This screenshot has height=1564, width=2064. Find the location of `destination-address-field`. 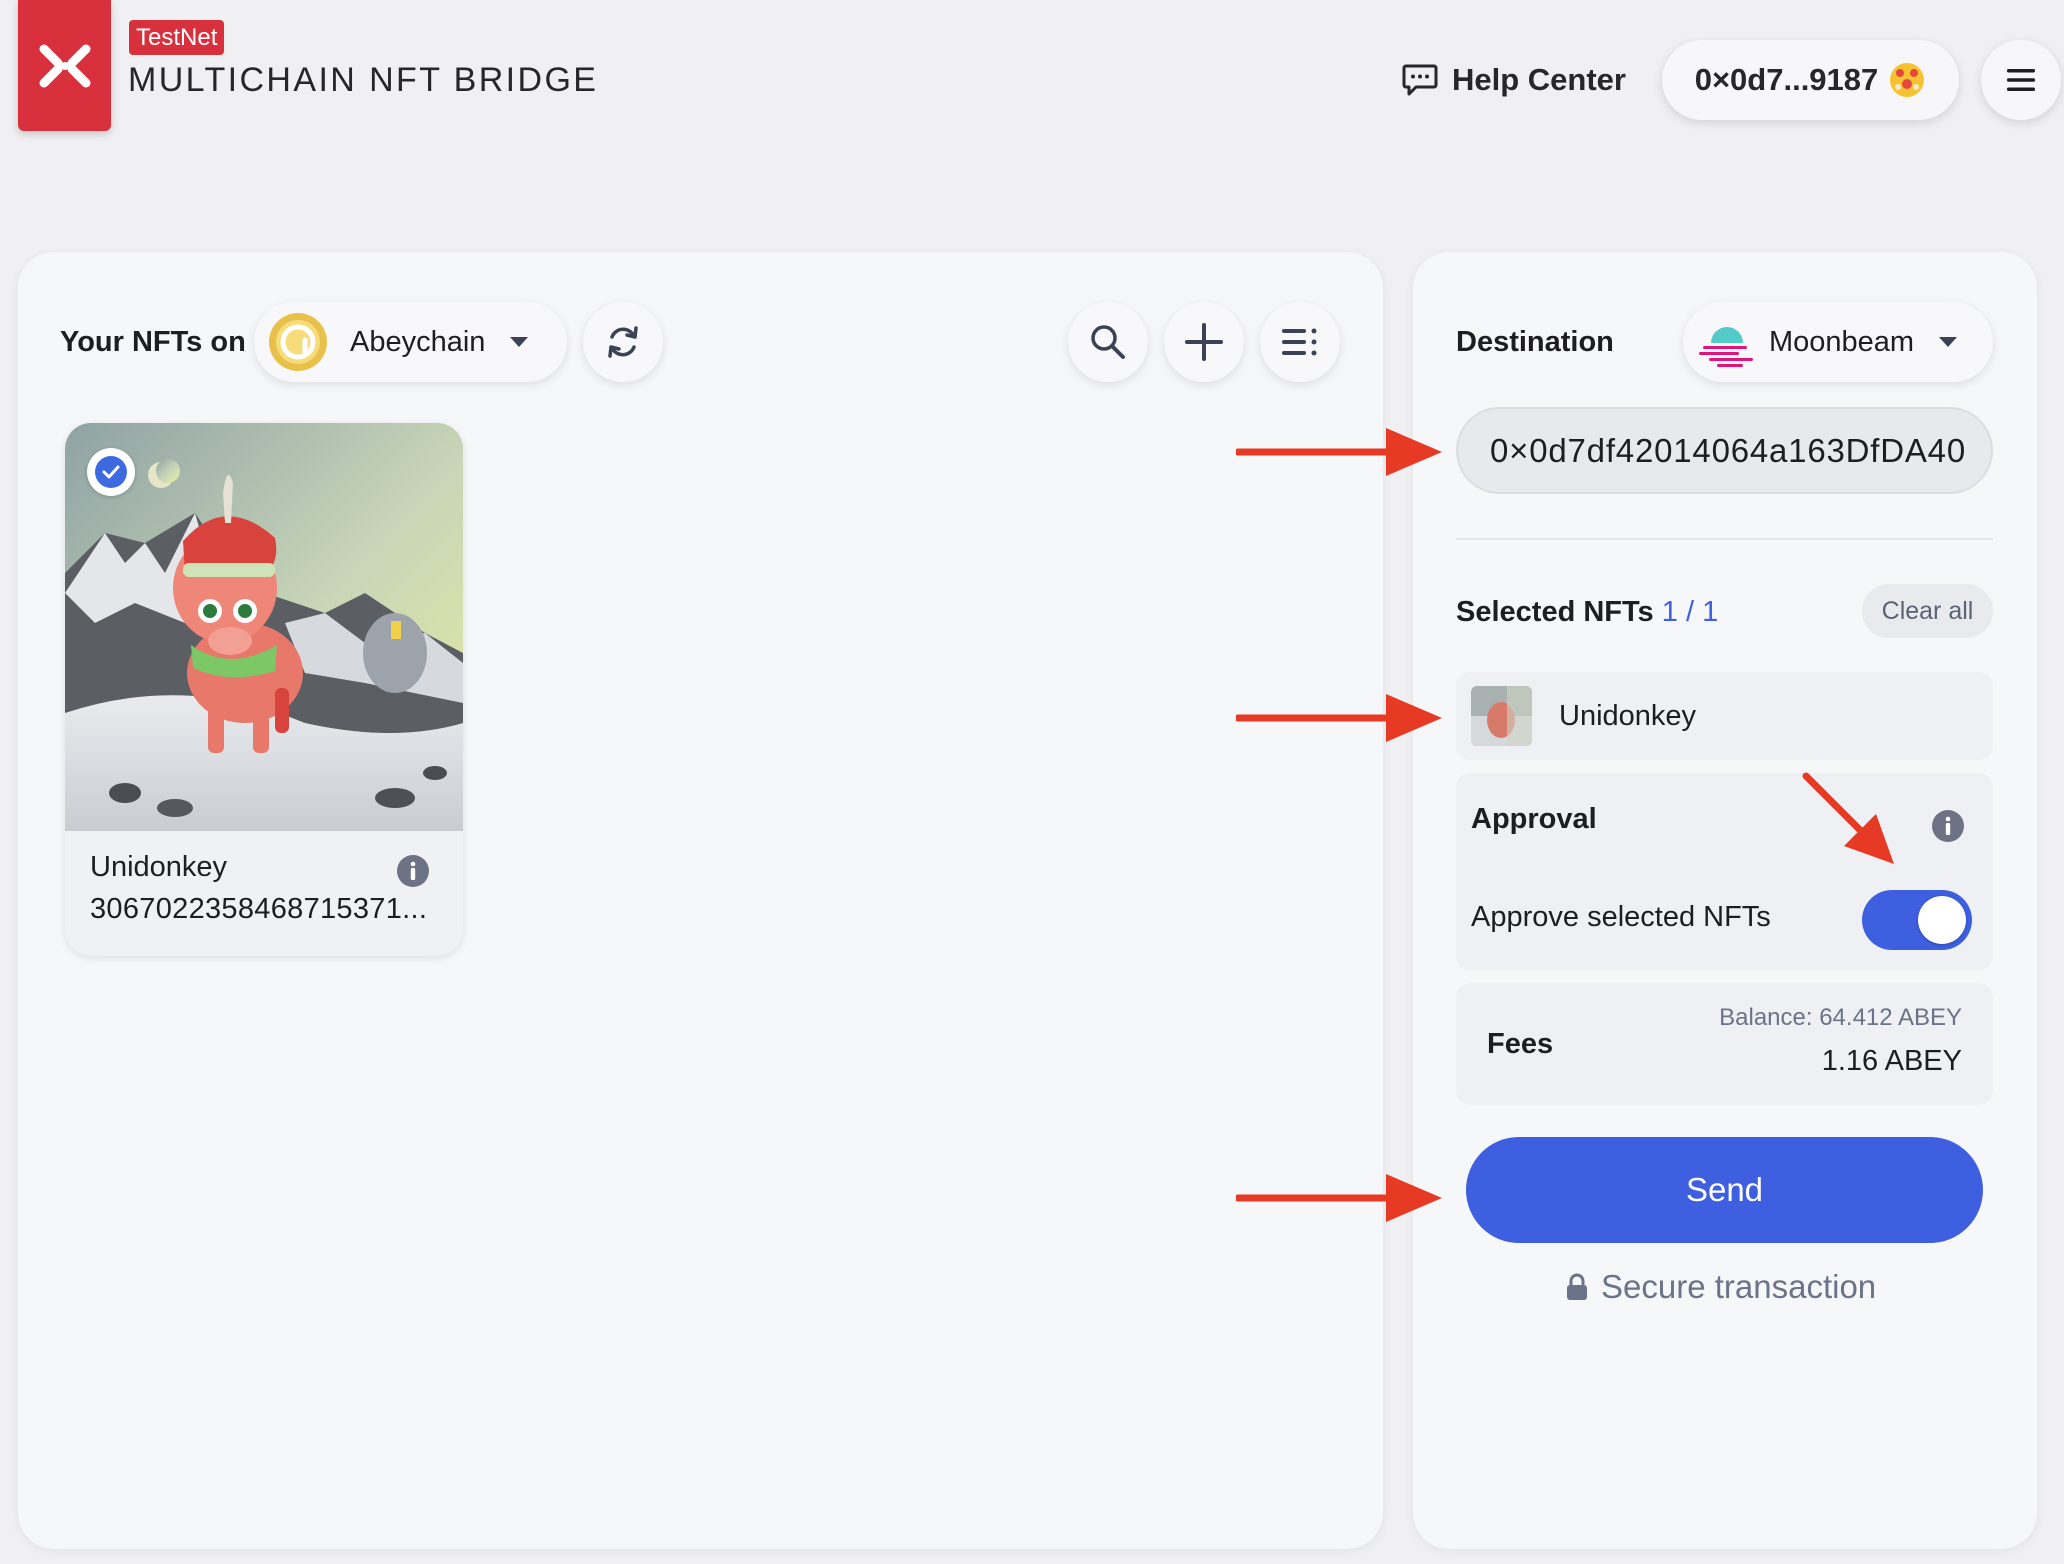

destination-address-field is located at coordinates (1724, 450).